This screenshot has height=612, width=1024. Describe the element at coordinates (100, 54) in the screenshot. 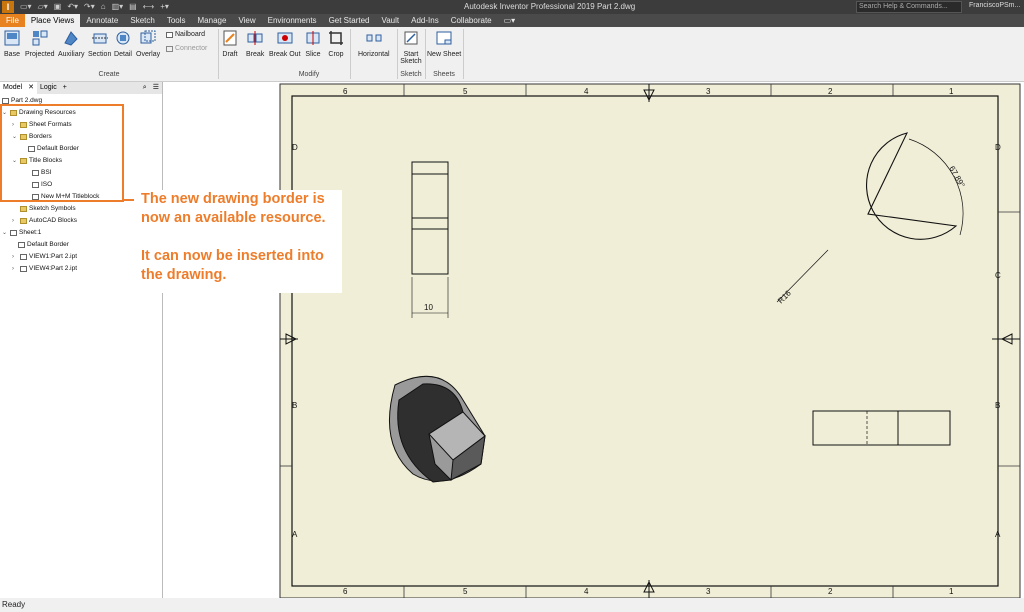

I see `section-view-label: Section` at that location.